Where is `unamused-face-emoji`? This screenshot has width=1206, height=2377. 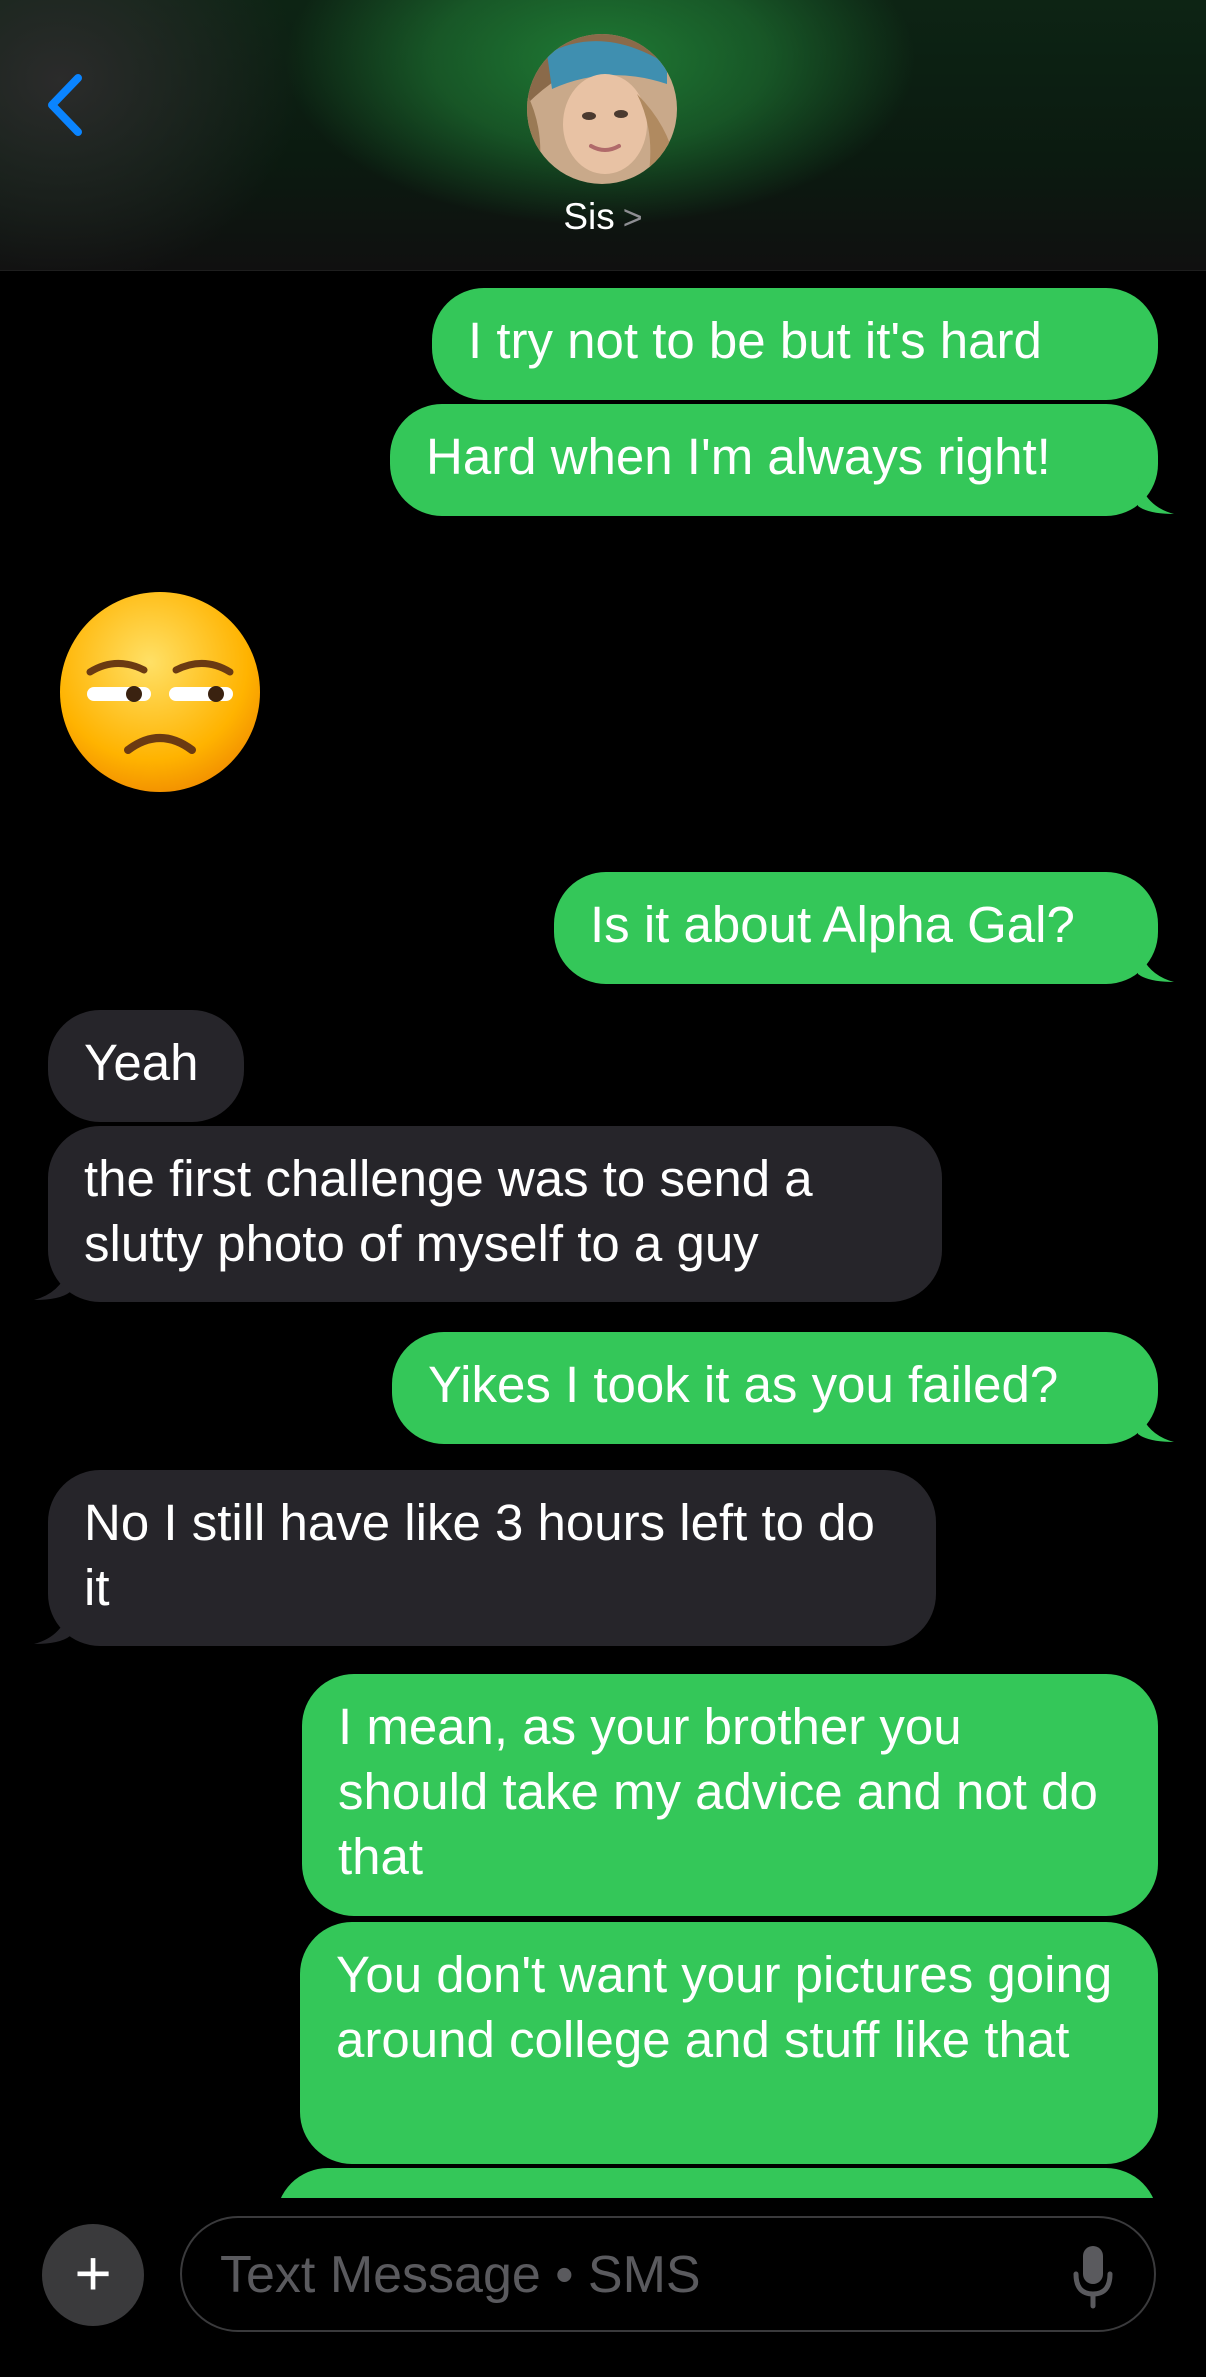 unamused-face-emoji is located at coordinates (160, 692).